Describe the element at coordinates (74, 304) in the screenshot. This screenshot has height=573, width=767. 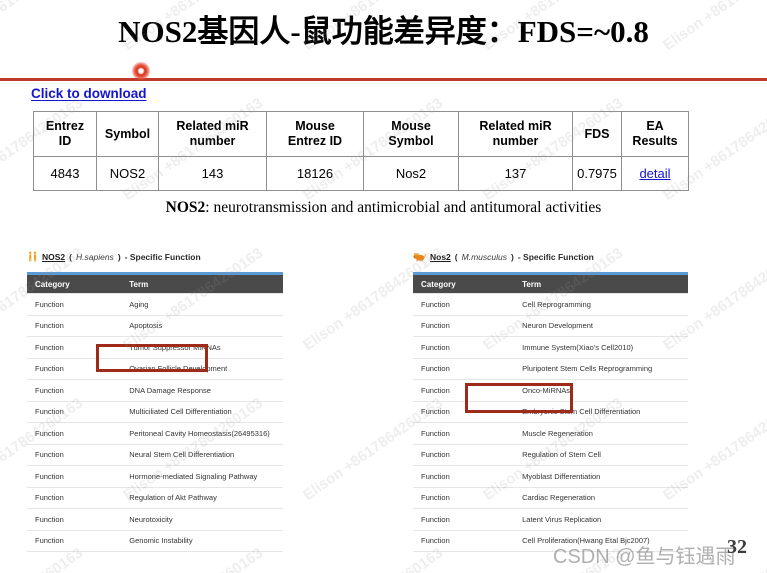
I see `human-row-0-category: Function` at that location.